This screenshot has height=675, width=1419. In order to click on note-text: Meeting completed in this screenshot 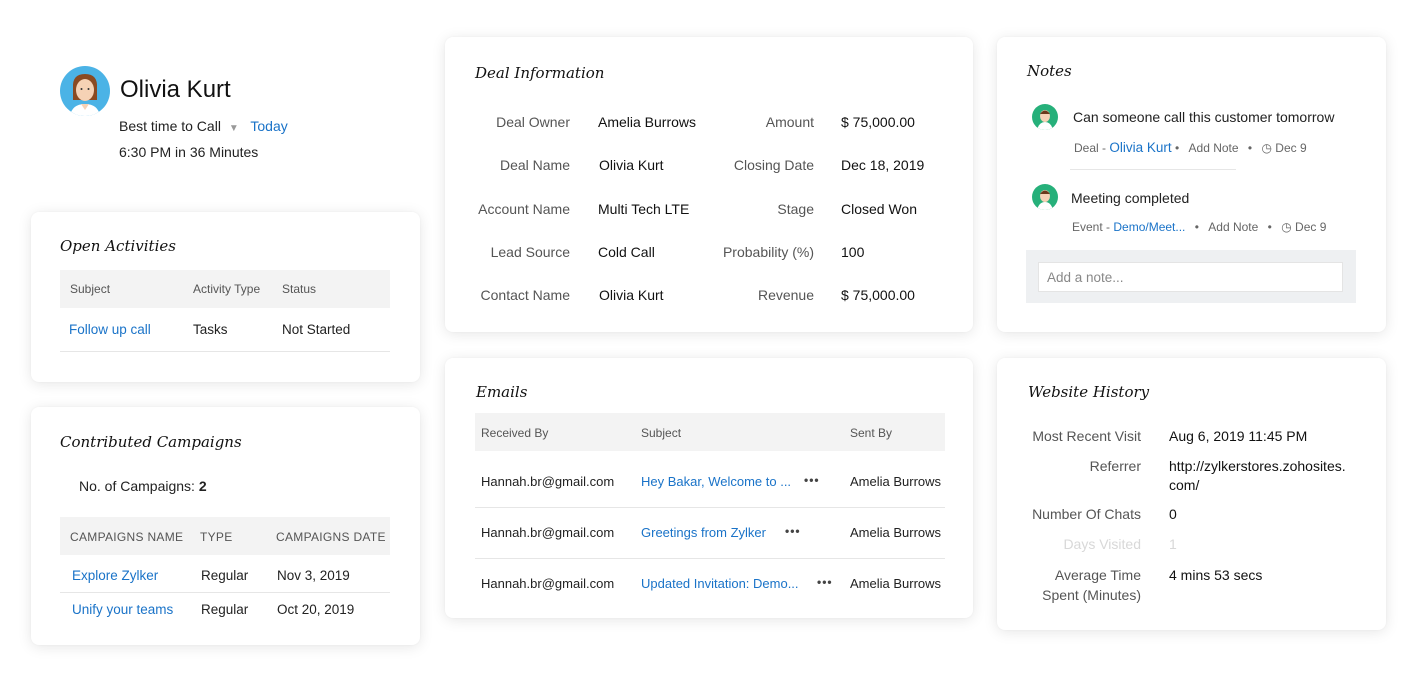, I will do `click(1130, 198)`.